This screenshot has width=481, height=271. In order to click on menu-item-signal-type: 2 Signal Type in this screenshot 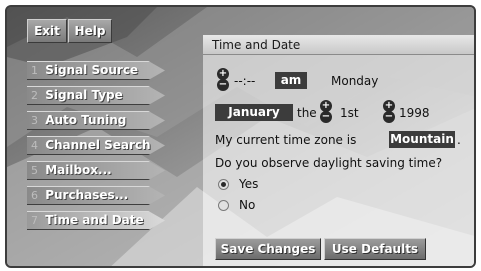, I will do `click(96, 95)`.